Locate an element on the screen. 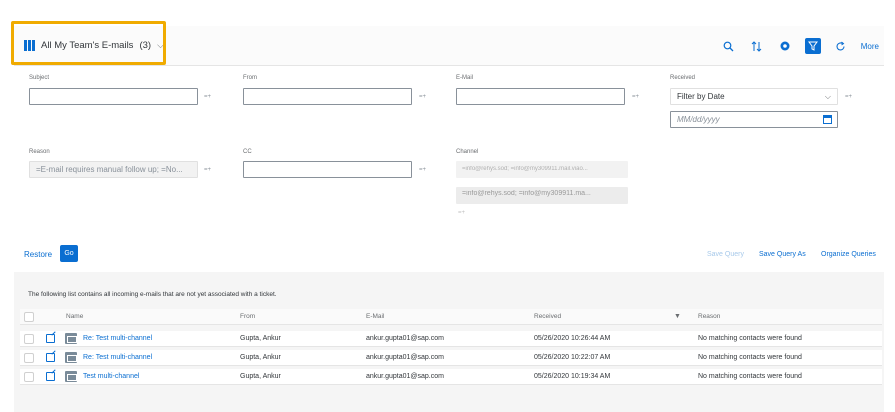  save-query-button: Save Query is located at coordinates (725, 254).